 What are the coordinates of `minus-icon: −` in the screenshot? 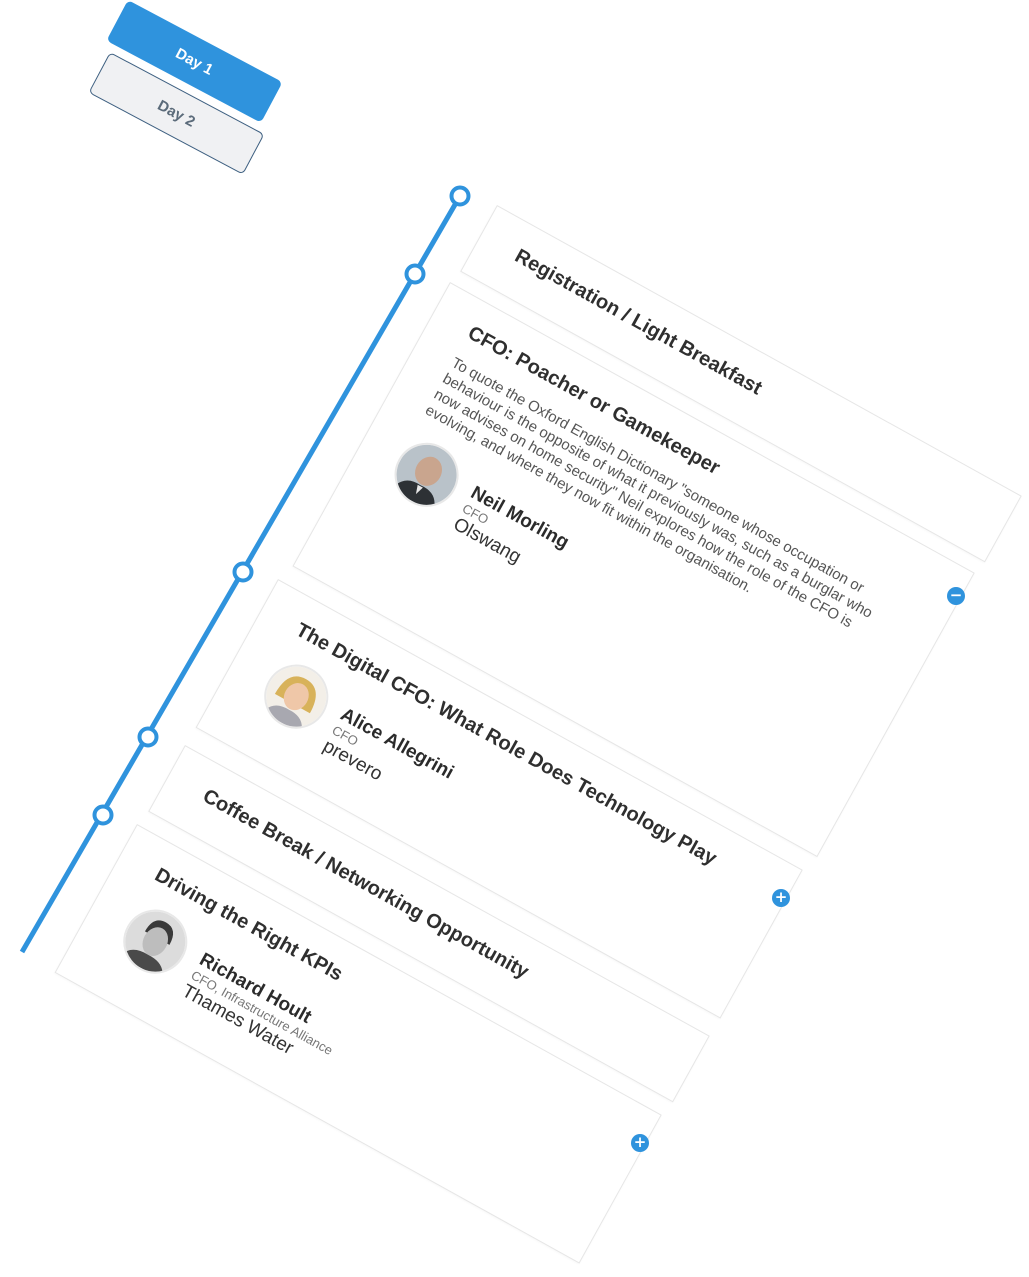 It's located at (956, 595).